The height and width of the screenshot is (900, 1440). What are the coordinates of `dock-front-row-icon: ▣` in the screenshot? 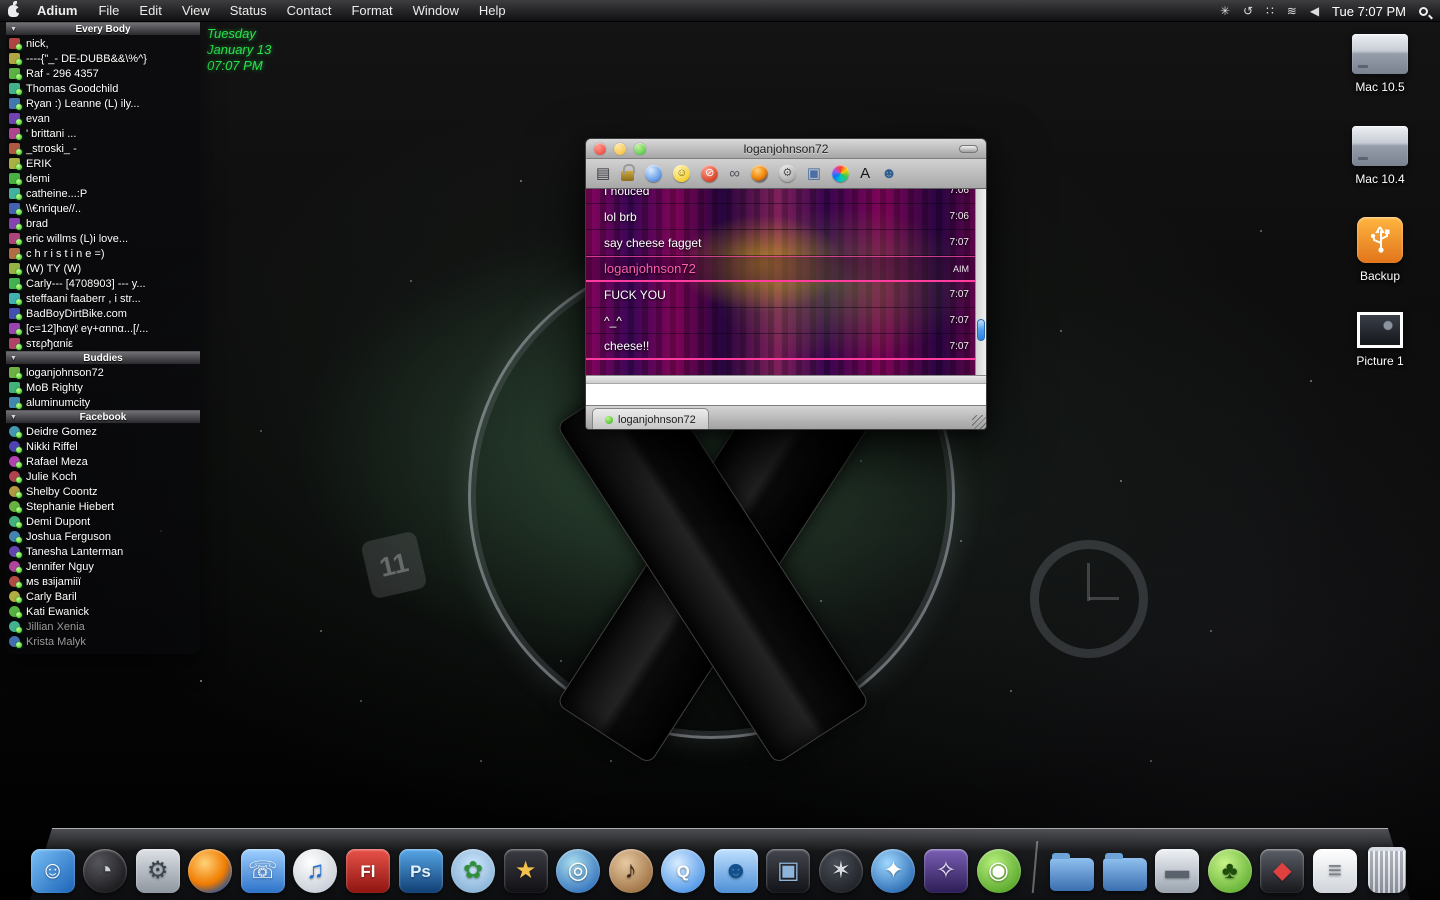 It's located at (789, 869).